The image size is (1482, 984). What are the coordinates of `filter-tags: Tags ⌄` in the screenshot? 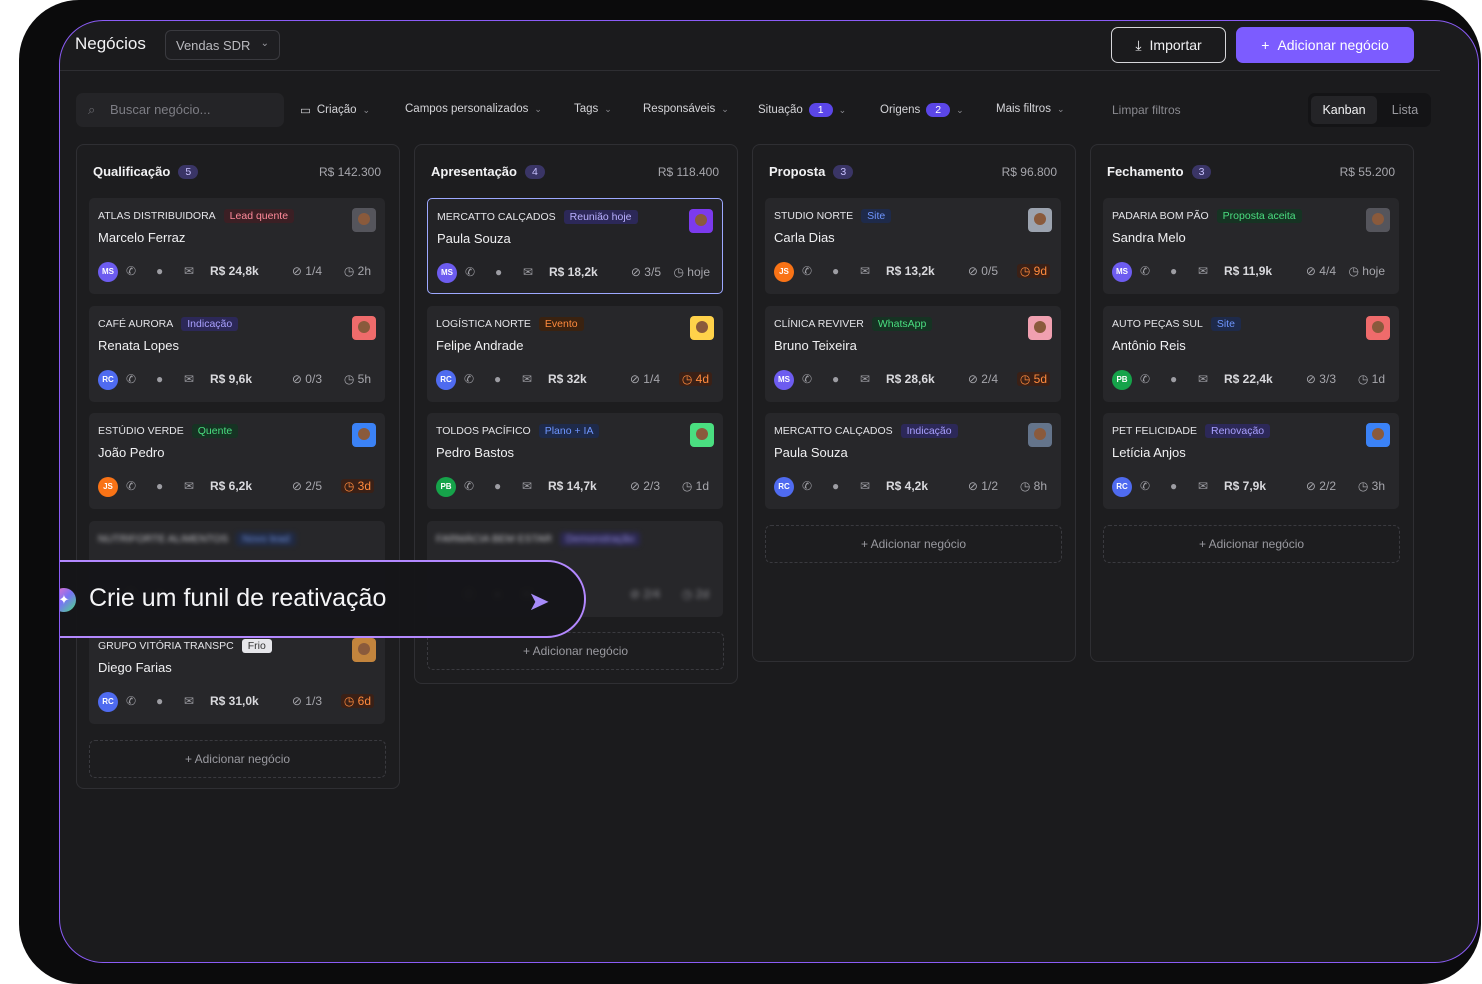 It's located at (593, 109).